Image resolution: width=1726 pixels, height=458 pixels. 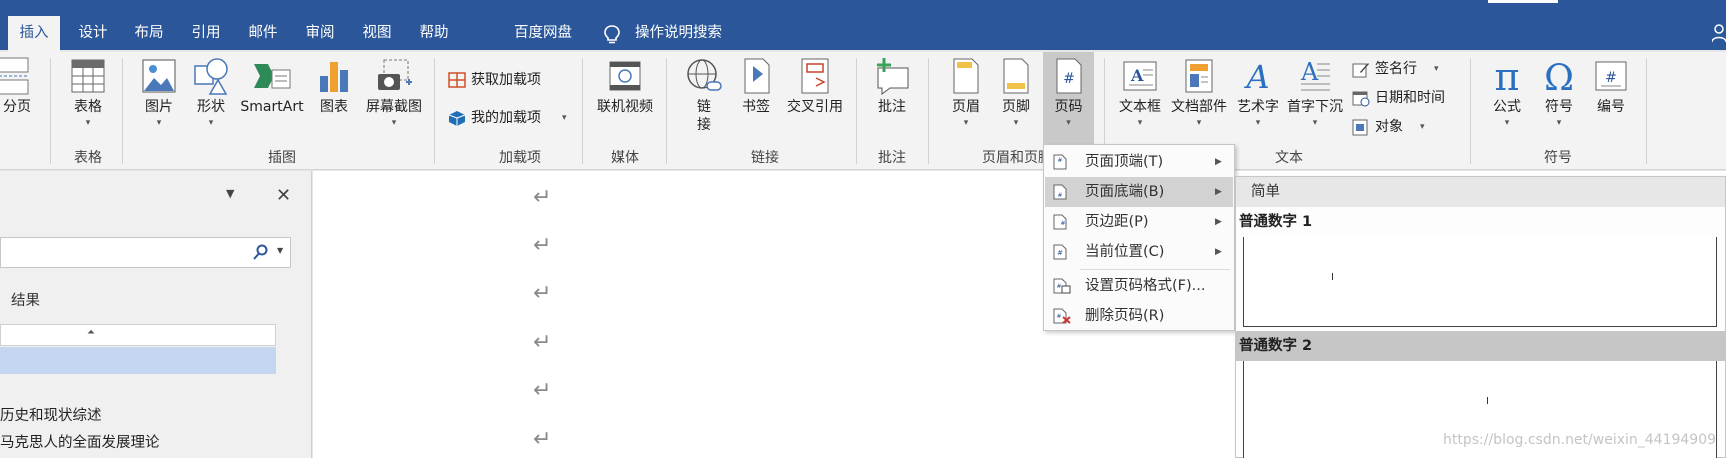 What do you see at coordinates (283, 195) in the screenshot?
I see `close-icon: ✕` at bounding box center [283, 195].